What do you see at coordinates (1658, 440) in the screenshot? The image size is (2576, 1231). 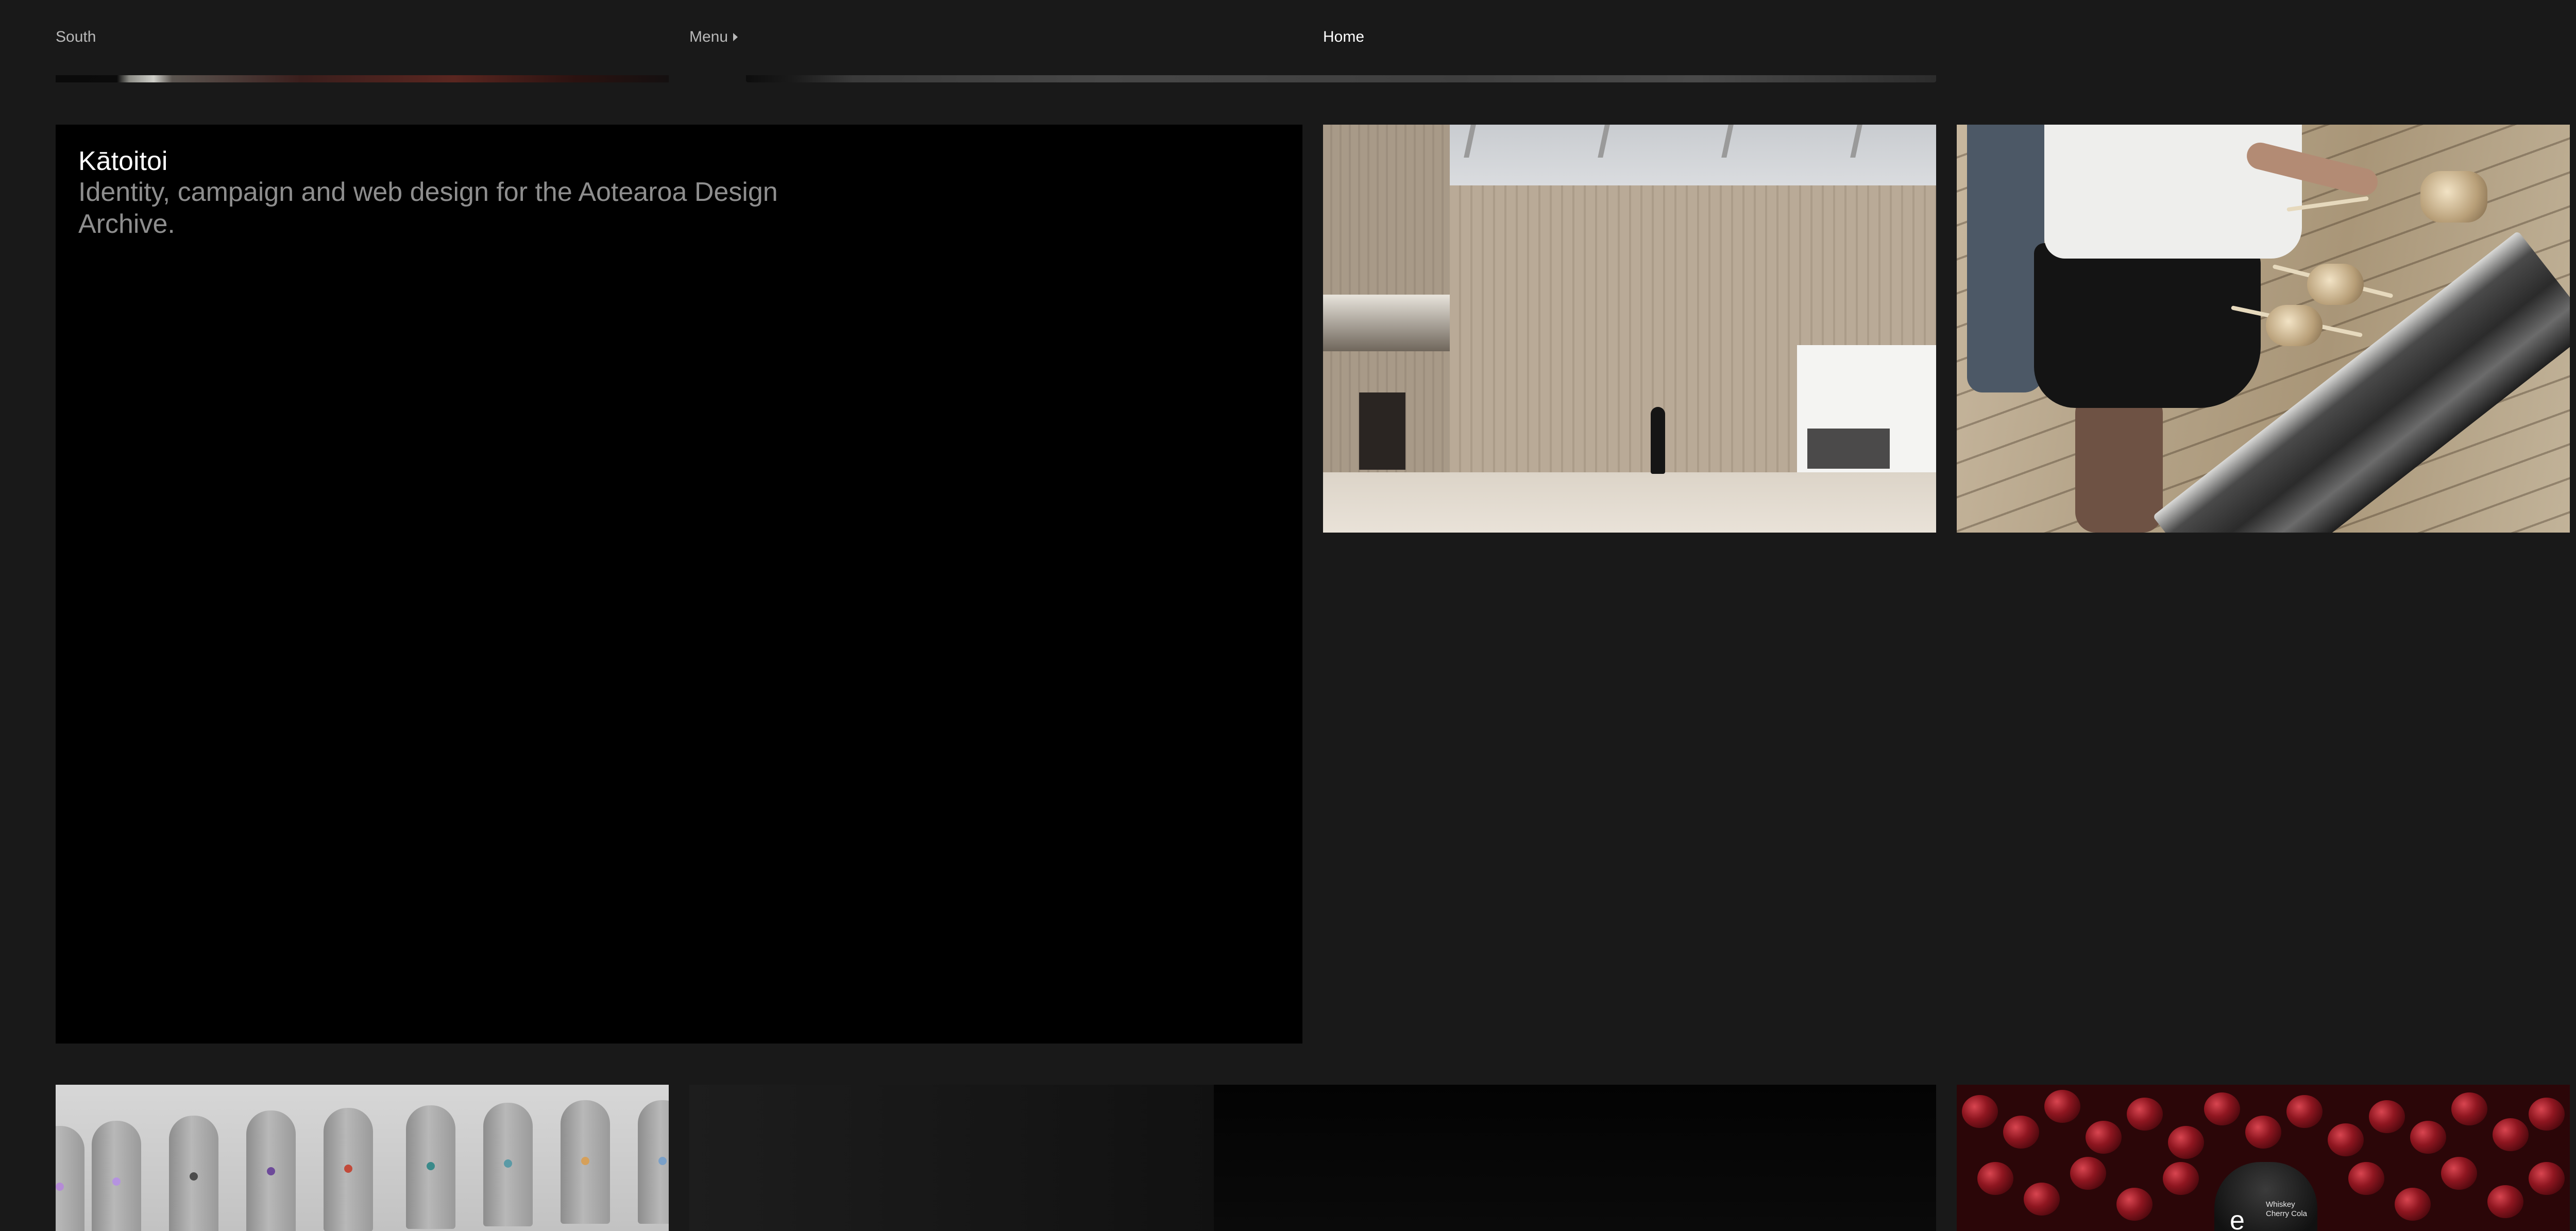 I see `walking-person` at bounding box center [1658, 440].